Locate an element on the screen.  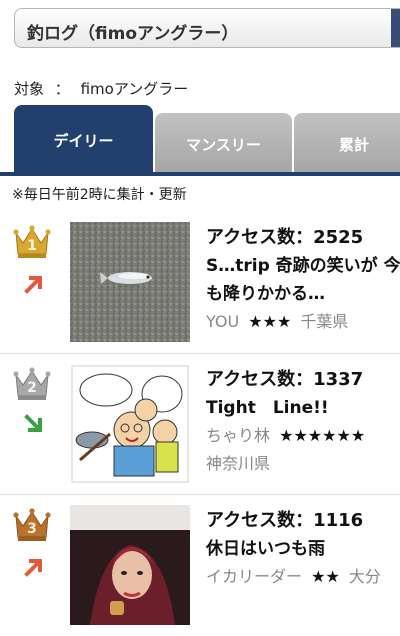
period-tabs: デイリー マンスリー 累計 is located at coordinates (200, 140).